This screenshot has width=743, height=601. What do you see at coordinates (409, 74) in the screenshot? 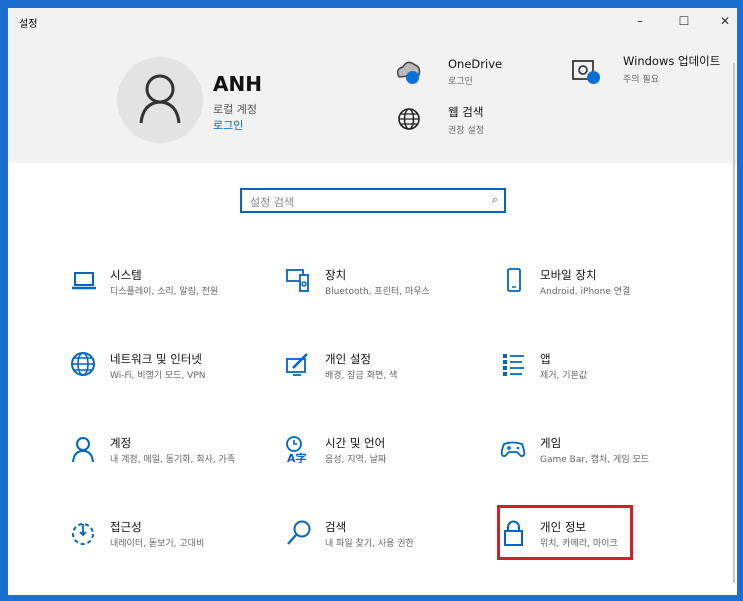
I see `cloud-icon` at bounding box center [409, 74].